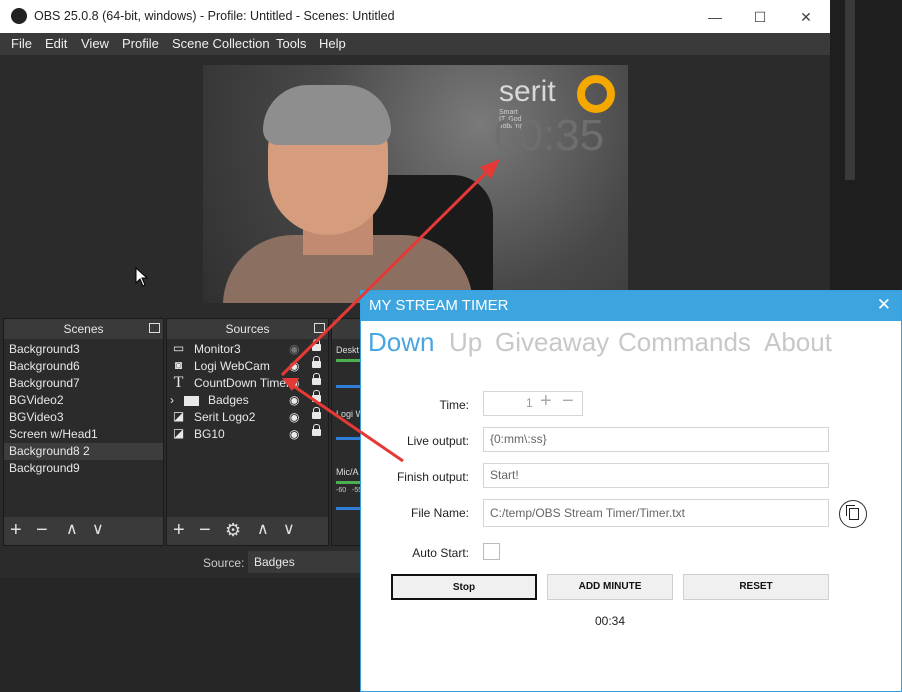 The image size is (902, 692). Describe the element at coordinates (347, 423) in the screenshot. I see `arrow-to-countdown-source` at that location.